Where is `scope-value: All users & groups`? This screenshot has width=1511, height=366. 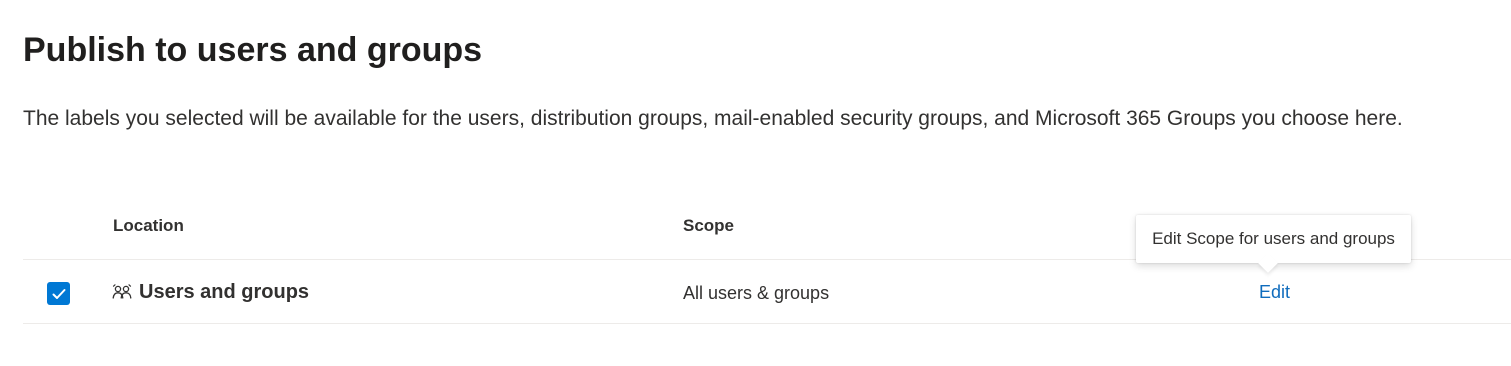
scope-value: All users & groups is located at coordinates (756, 293).